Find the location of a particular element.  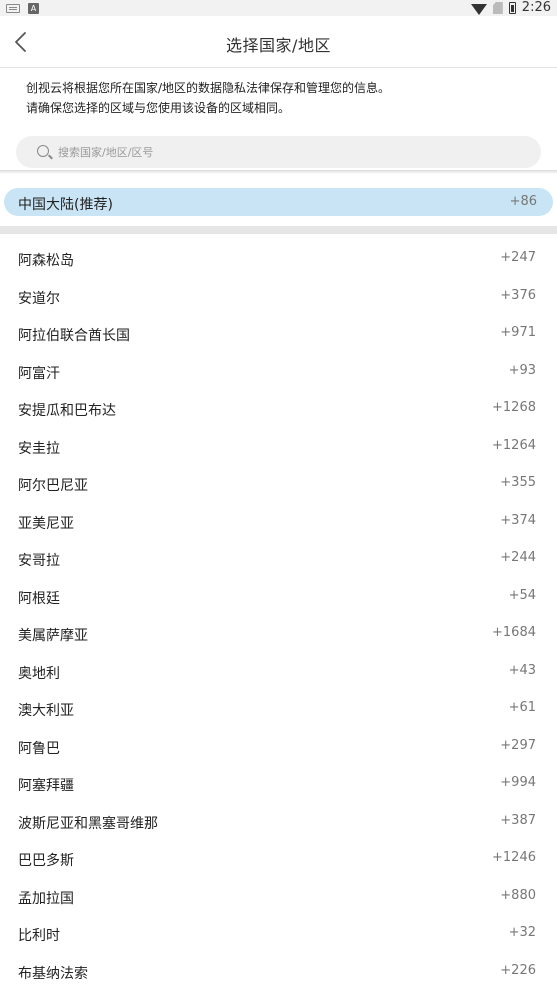

header: 选择国家/地区 is located at coordinates (278, 42).